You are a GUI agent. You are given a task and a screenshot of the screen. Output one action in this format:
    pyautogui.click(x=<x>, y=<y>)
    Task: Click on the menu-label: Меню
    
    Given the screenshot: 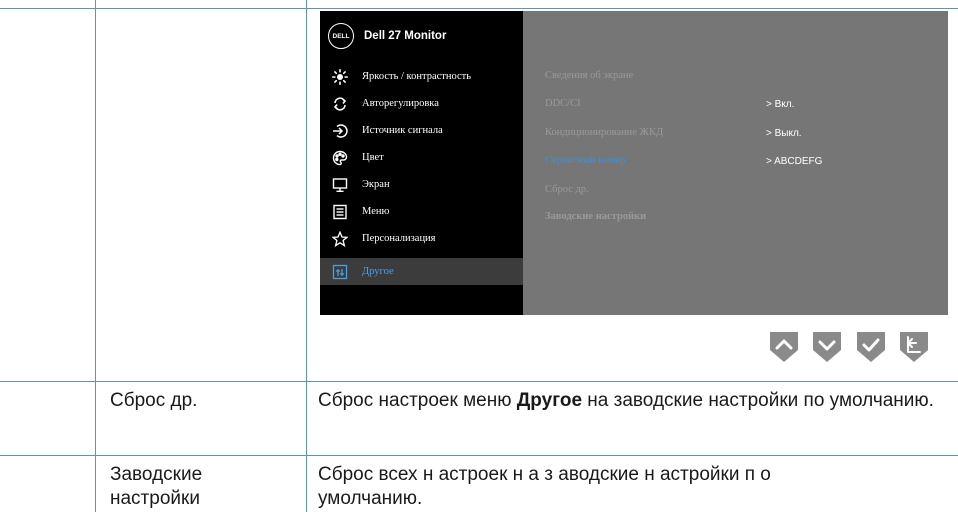 What is the action you would take?
    pyautogui.click(x=376, y=211)
    